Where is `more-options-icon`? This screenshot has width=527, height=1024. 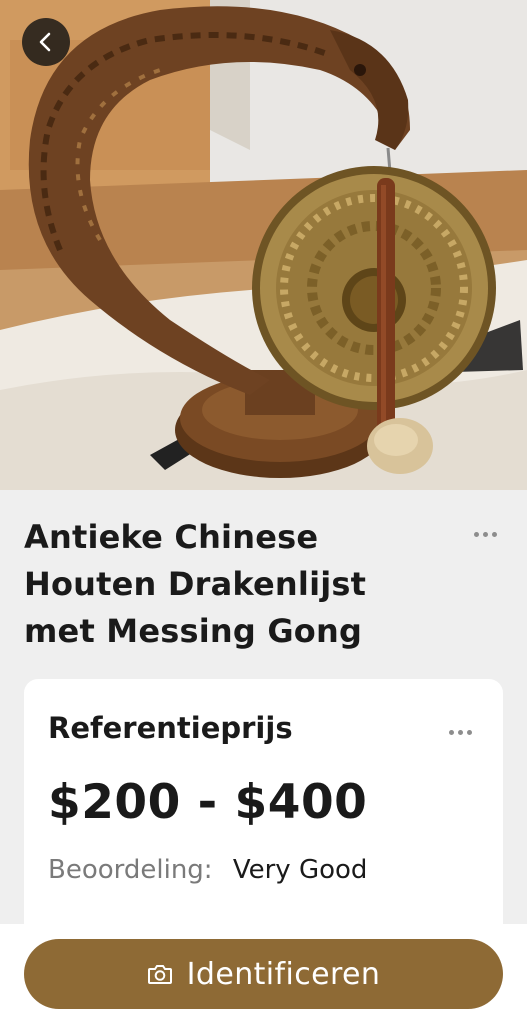
more-options-icon is located at coordinates (485, 534).